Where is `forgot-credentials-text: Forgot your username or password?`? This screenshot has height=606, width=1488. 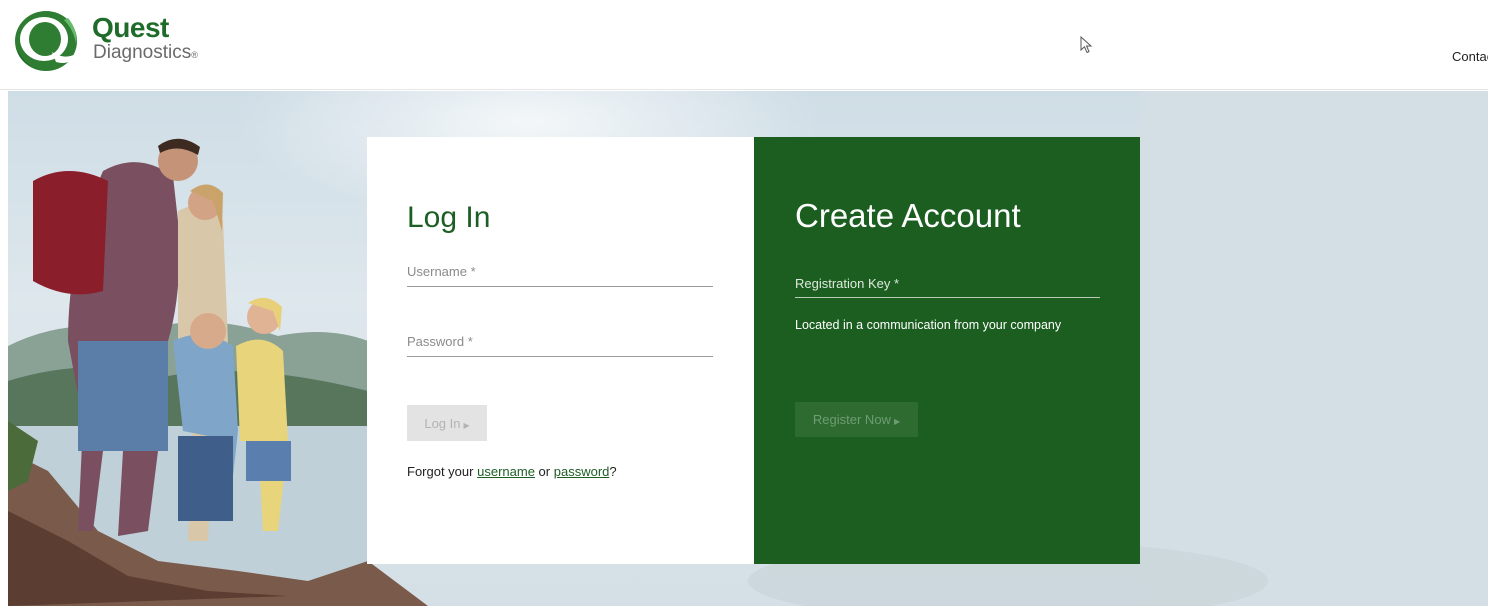 forgot-credentials-text: Forgot your username or password? is located at coordinates (512, 471).